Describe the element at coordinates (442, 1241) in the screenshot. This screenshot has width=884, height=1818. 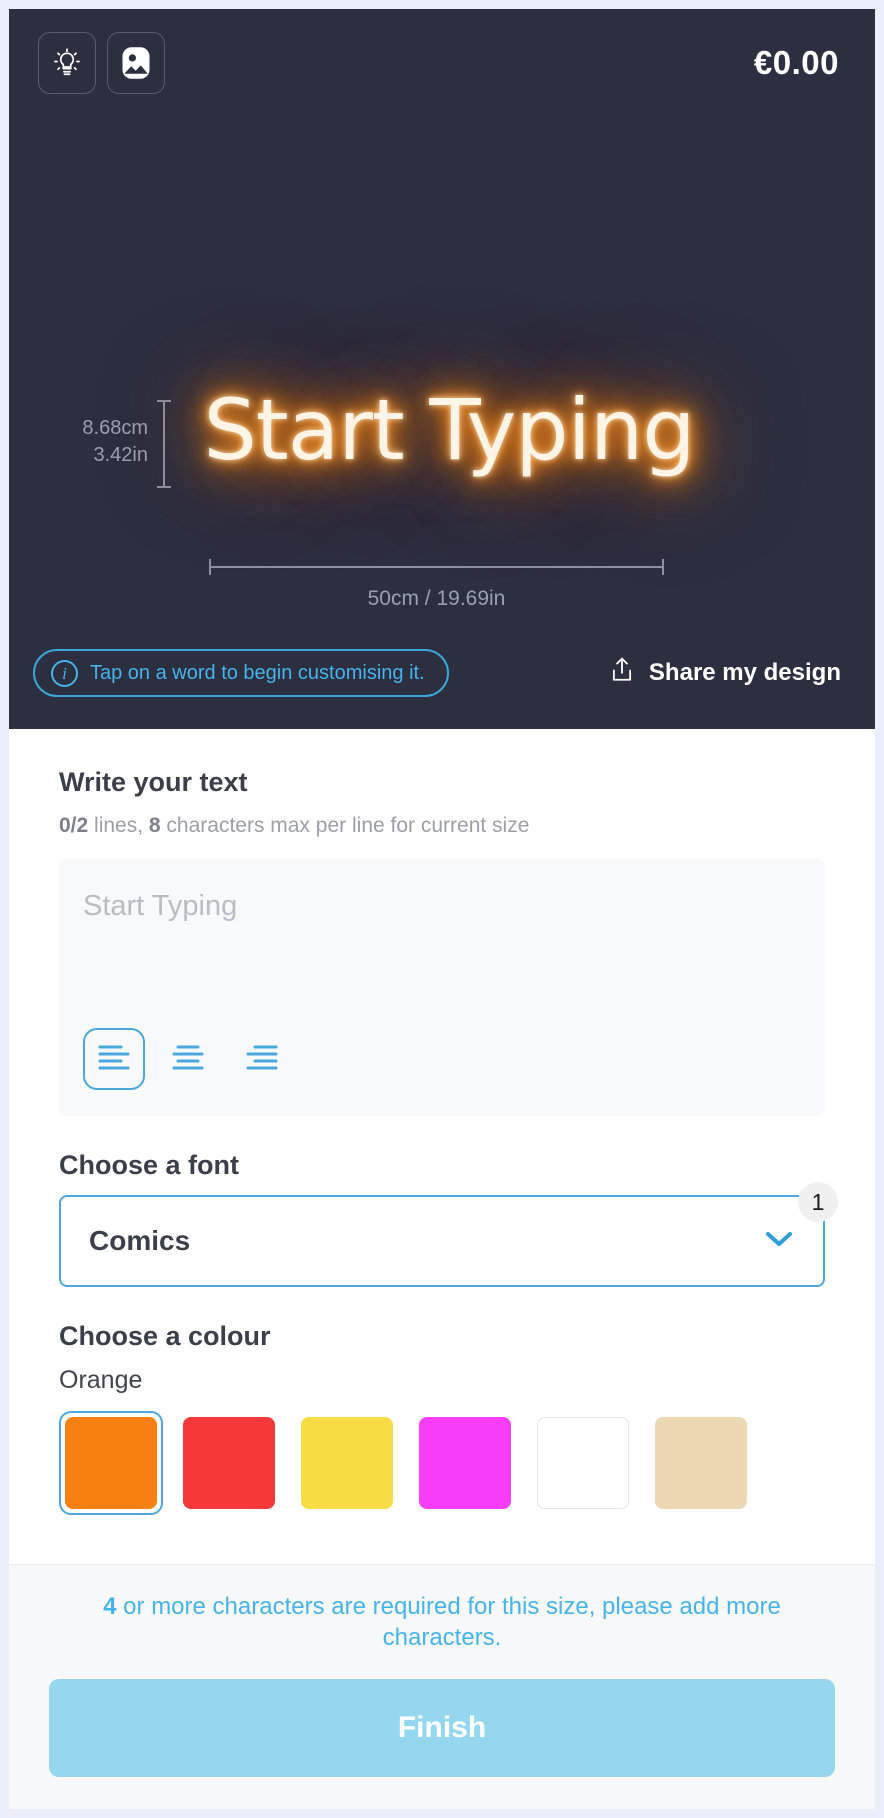
I see `font-select: Comics` at that location.